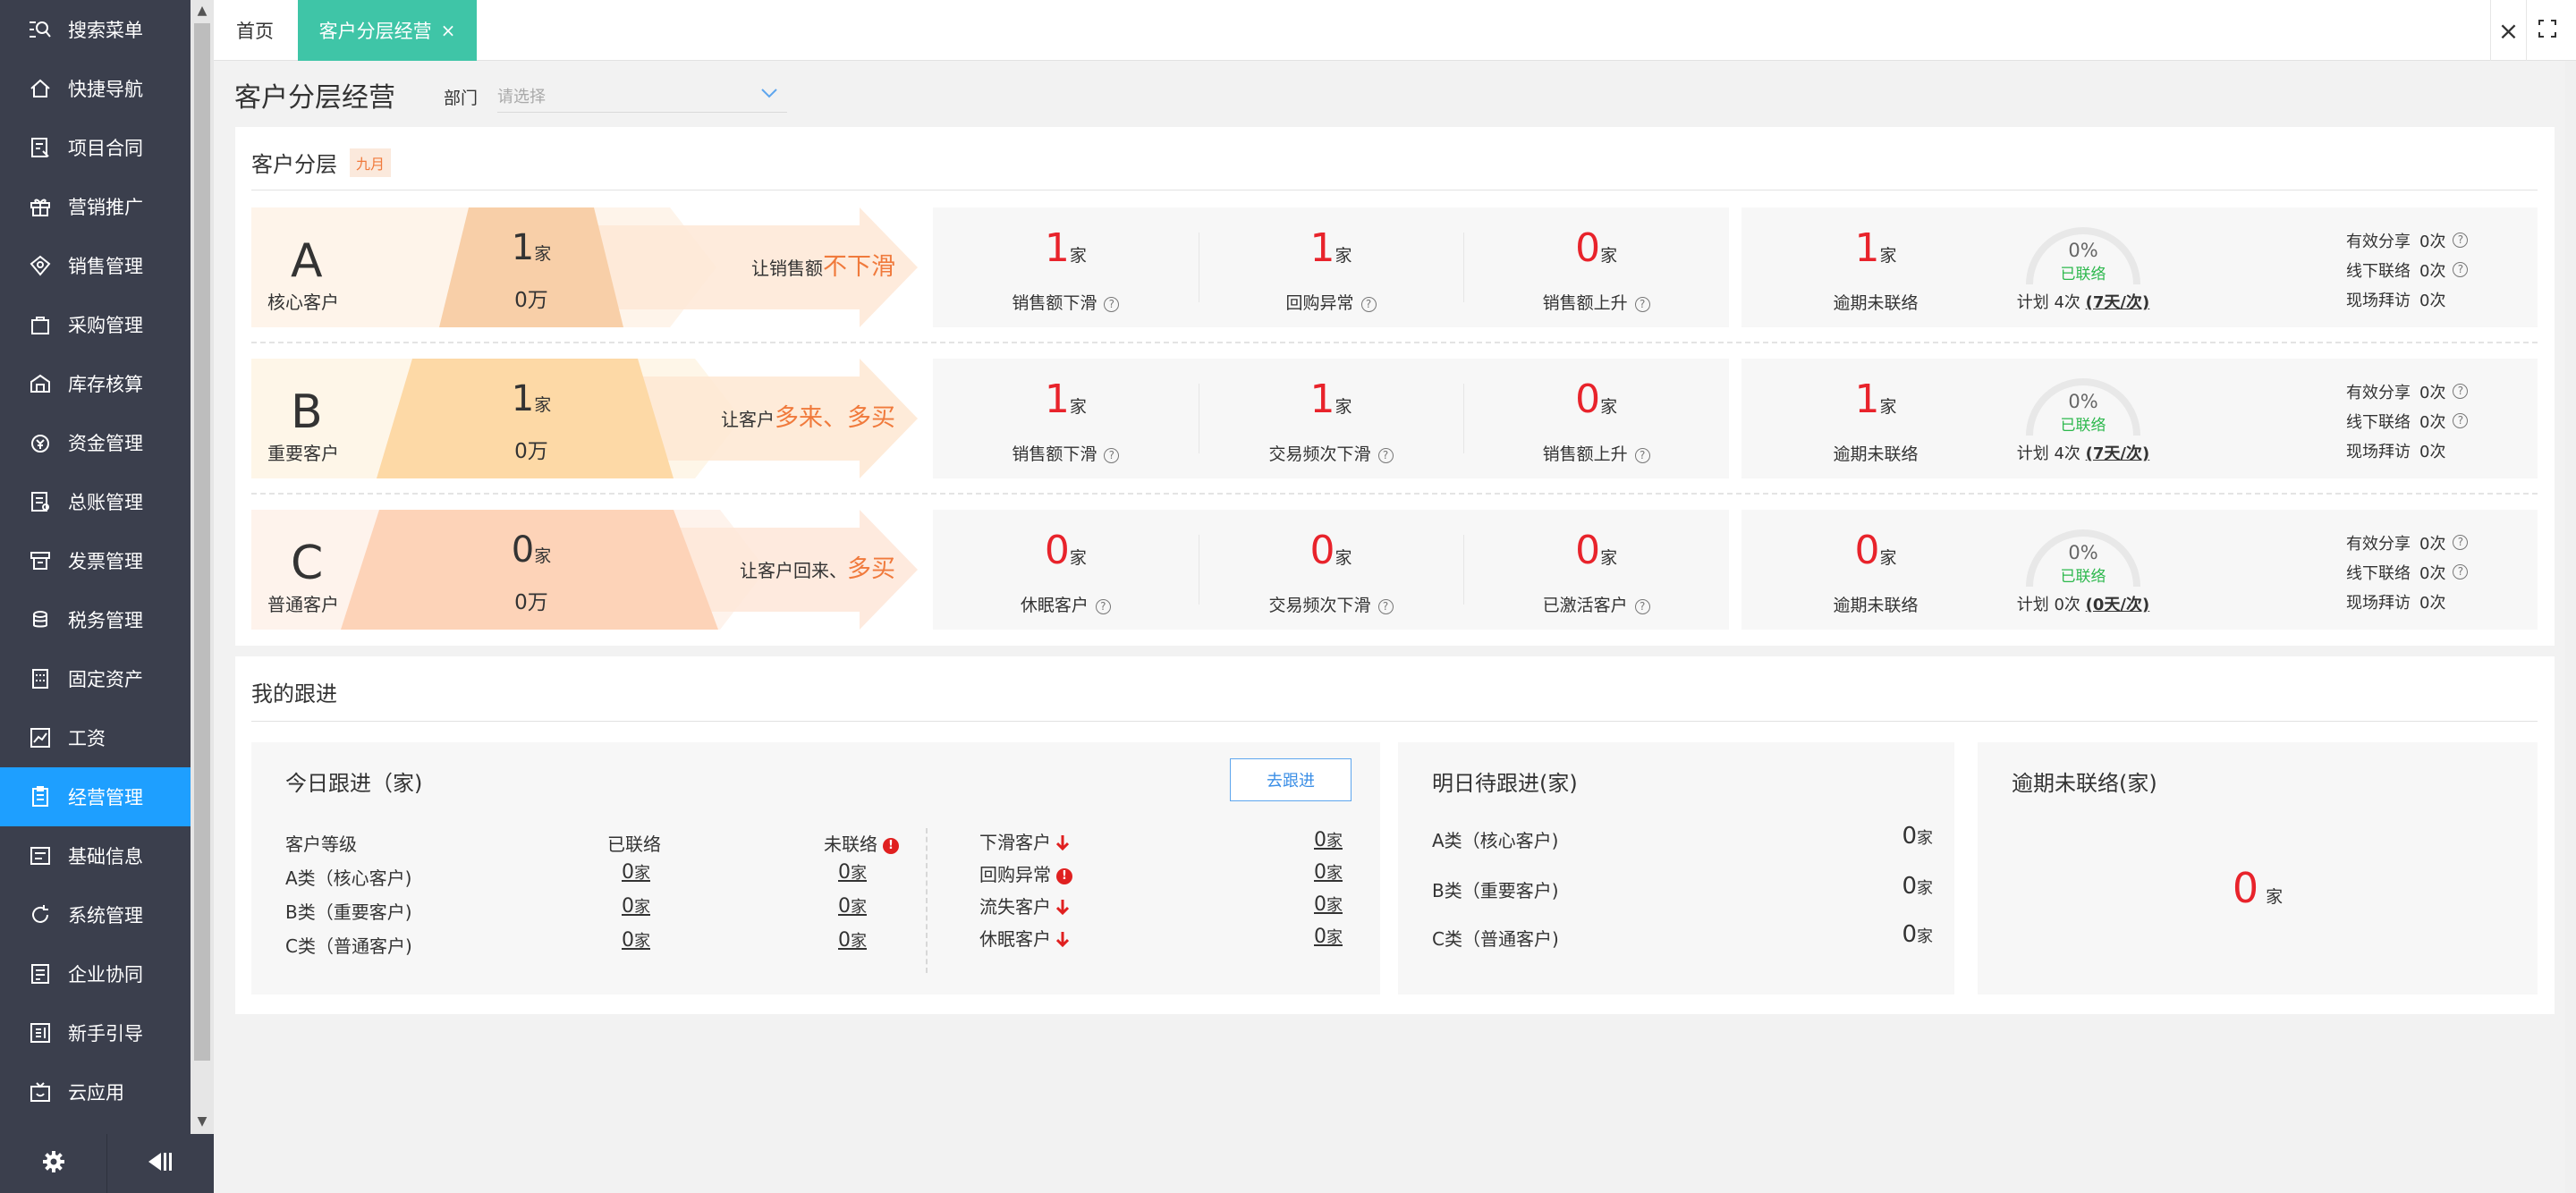 This screenshot has width=2576, height=1193. What do you see at coordinates (1331, 570) in the screenshot?
I see `metric-cell: 0家 交易频次下滑?` at bounding box center [1331, 570].